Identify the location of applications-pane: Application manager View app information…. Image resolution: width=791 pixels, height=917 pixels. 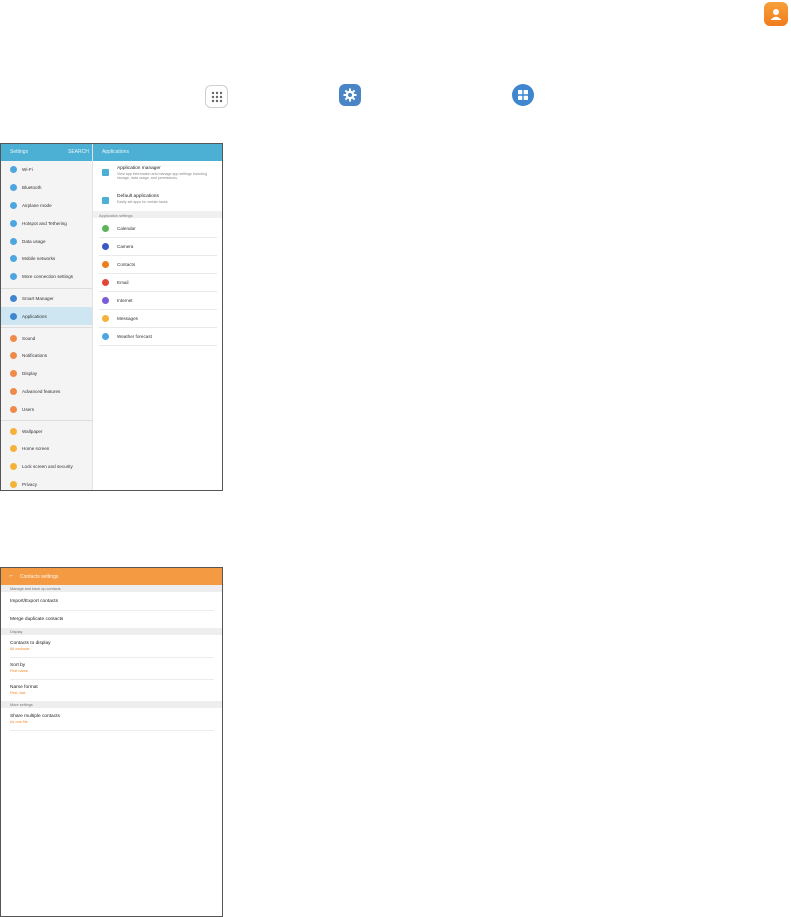
(157, 325).